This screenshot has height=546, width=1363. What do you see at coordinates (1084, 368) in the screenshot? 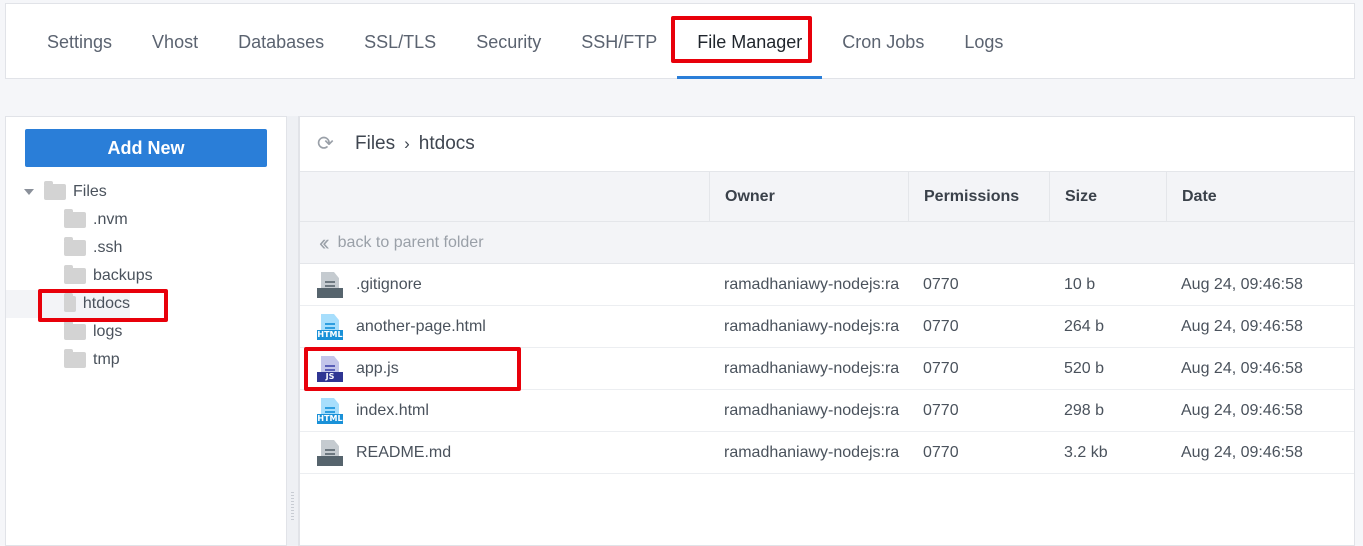
I see `file-size: 520 b` at bounding box center [1084, 368].